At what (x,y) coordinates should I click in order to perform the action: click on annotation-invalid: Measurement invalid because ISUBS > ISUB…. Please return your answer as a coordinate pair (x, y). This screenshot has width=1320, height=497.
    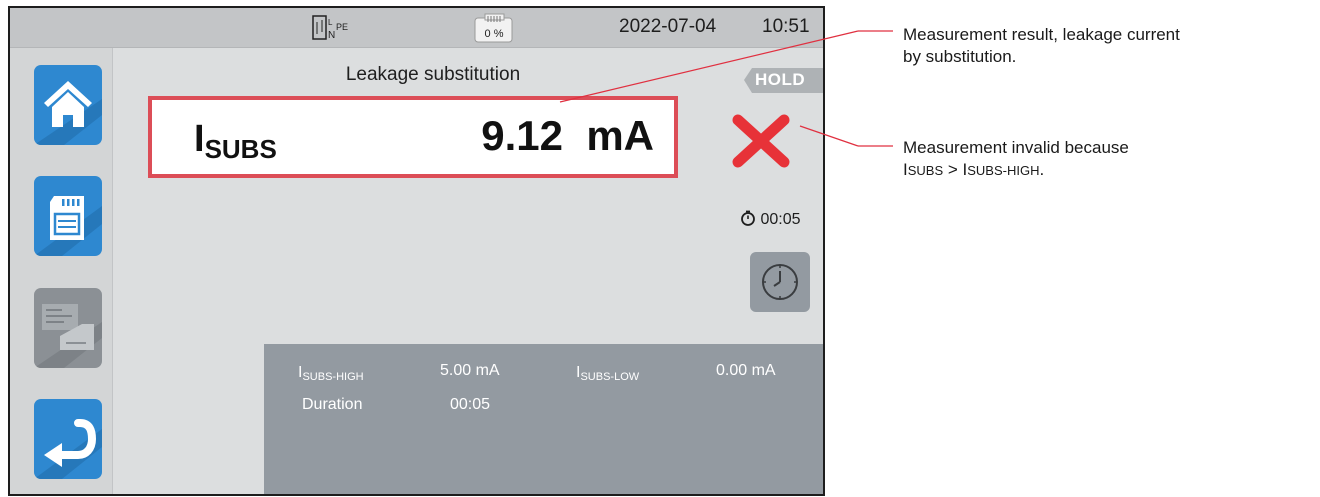
    Looking at the image, I should click on (1016, 159).